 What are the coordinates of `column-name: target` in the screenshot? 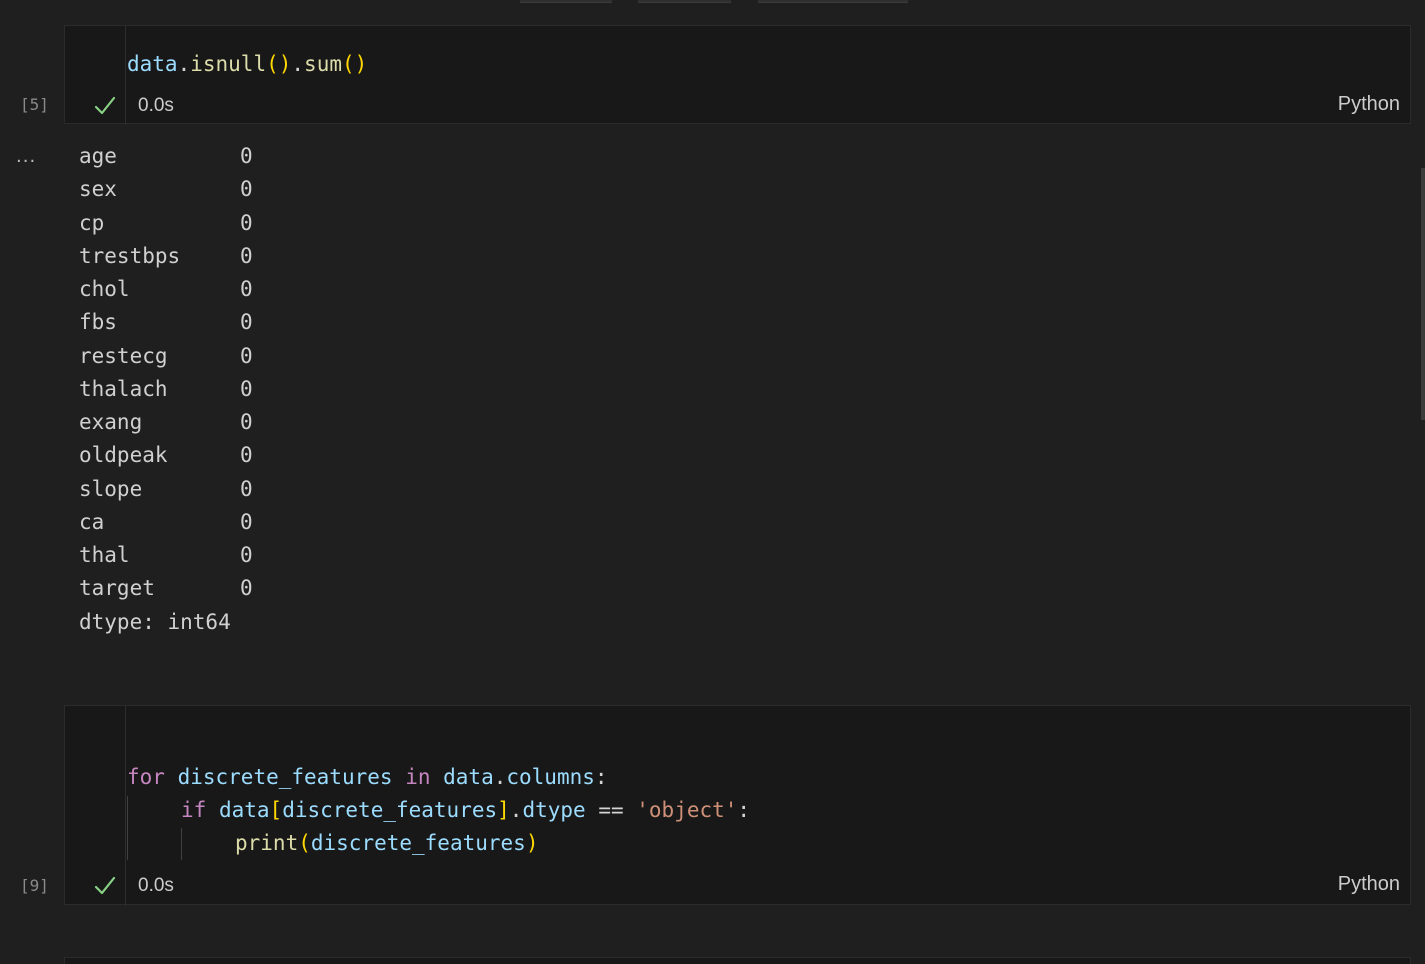 It's located at (117, 588).